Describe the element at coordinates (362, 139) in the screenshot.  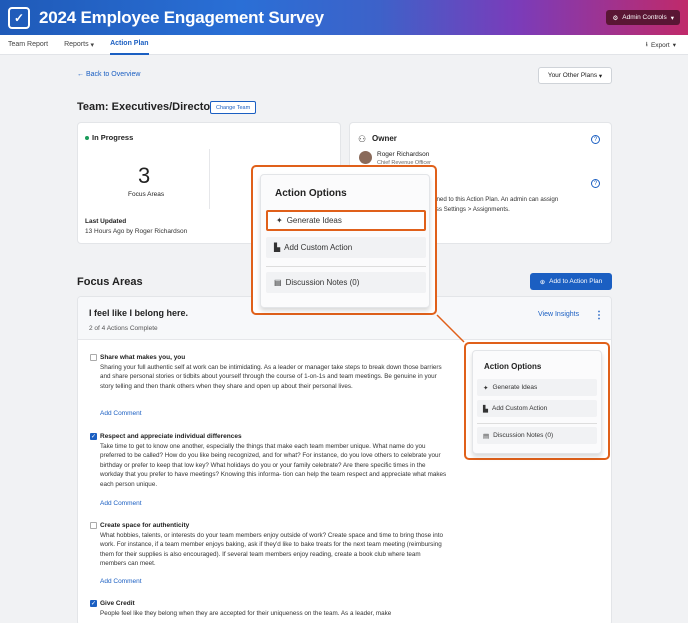
I see `user-gear-icon: ⚇` at that location.